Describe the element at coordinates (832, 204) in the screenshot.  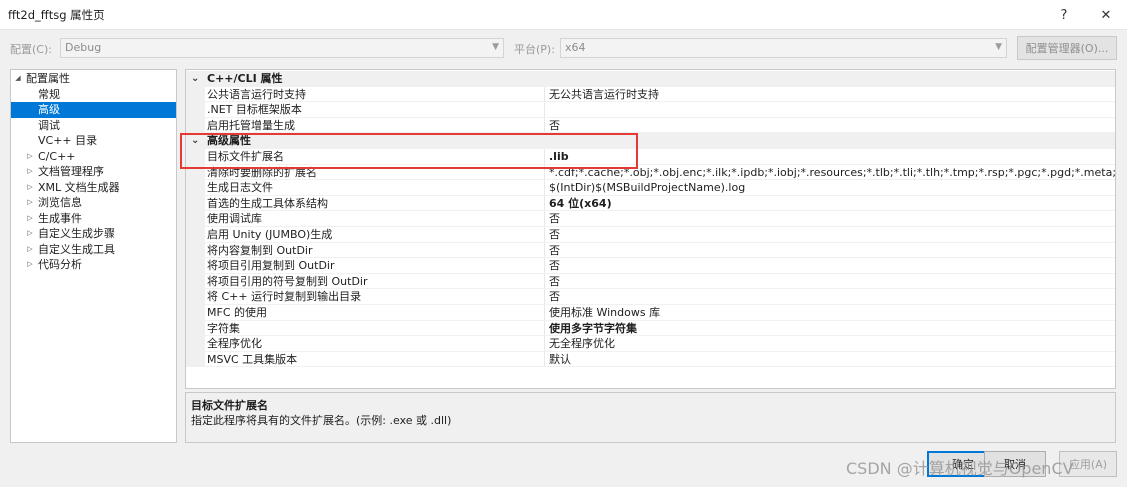
I see `property-value: 64 位(x64)` at that location.